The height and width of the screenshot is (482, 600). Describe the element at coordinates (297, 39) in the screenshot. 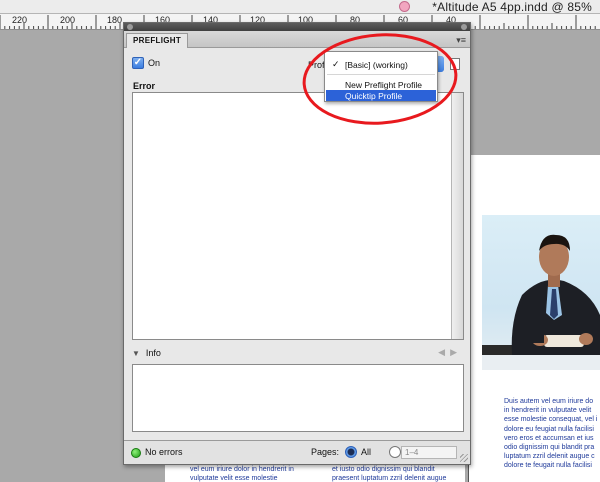

I see `panel-tab-bar: PREFLIGHT ▾≡` at that location.